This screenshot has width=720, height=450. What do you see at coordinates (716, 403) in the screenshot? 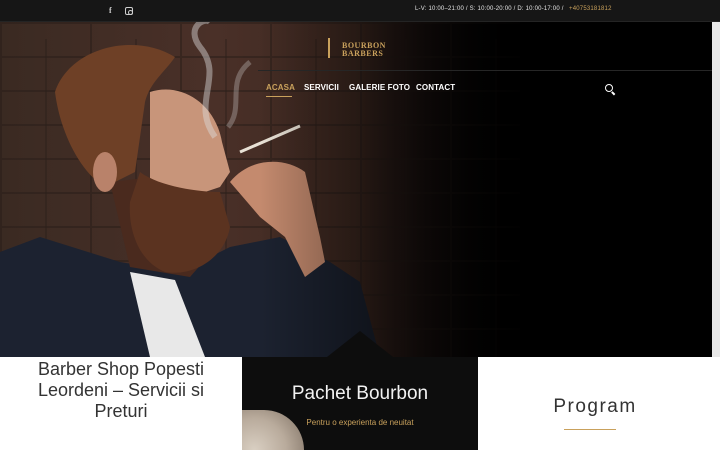
I see `right-gutter` at bounding box center [716, 403].